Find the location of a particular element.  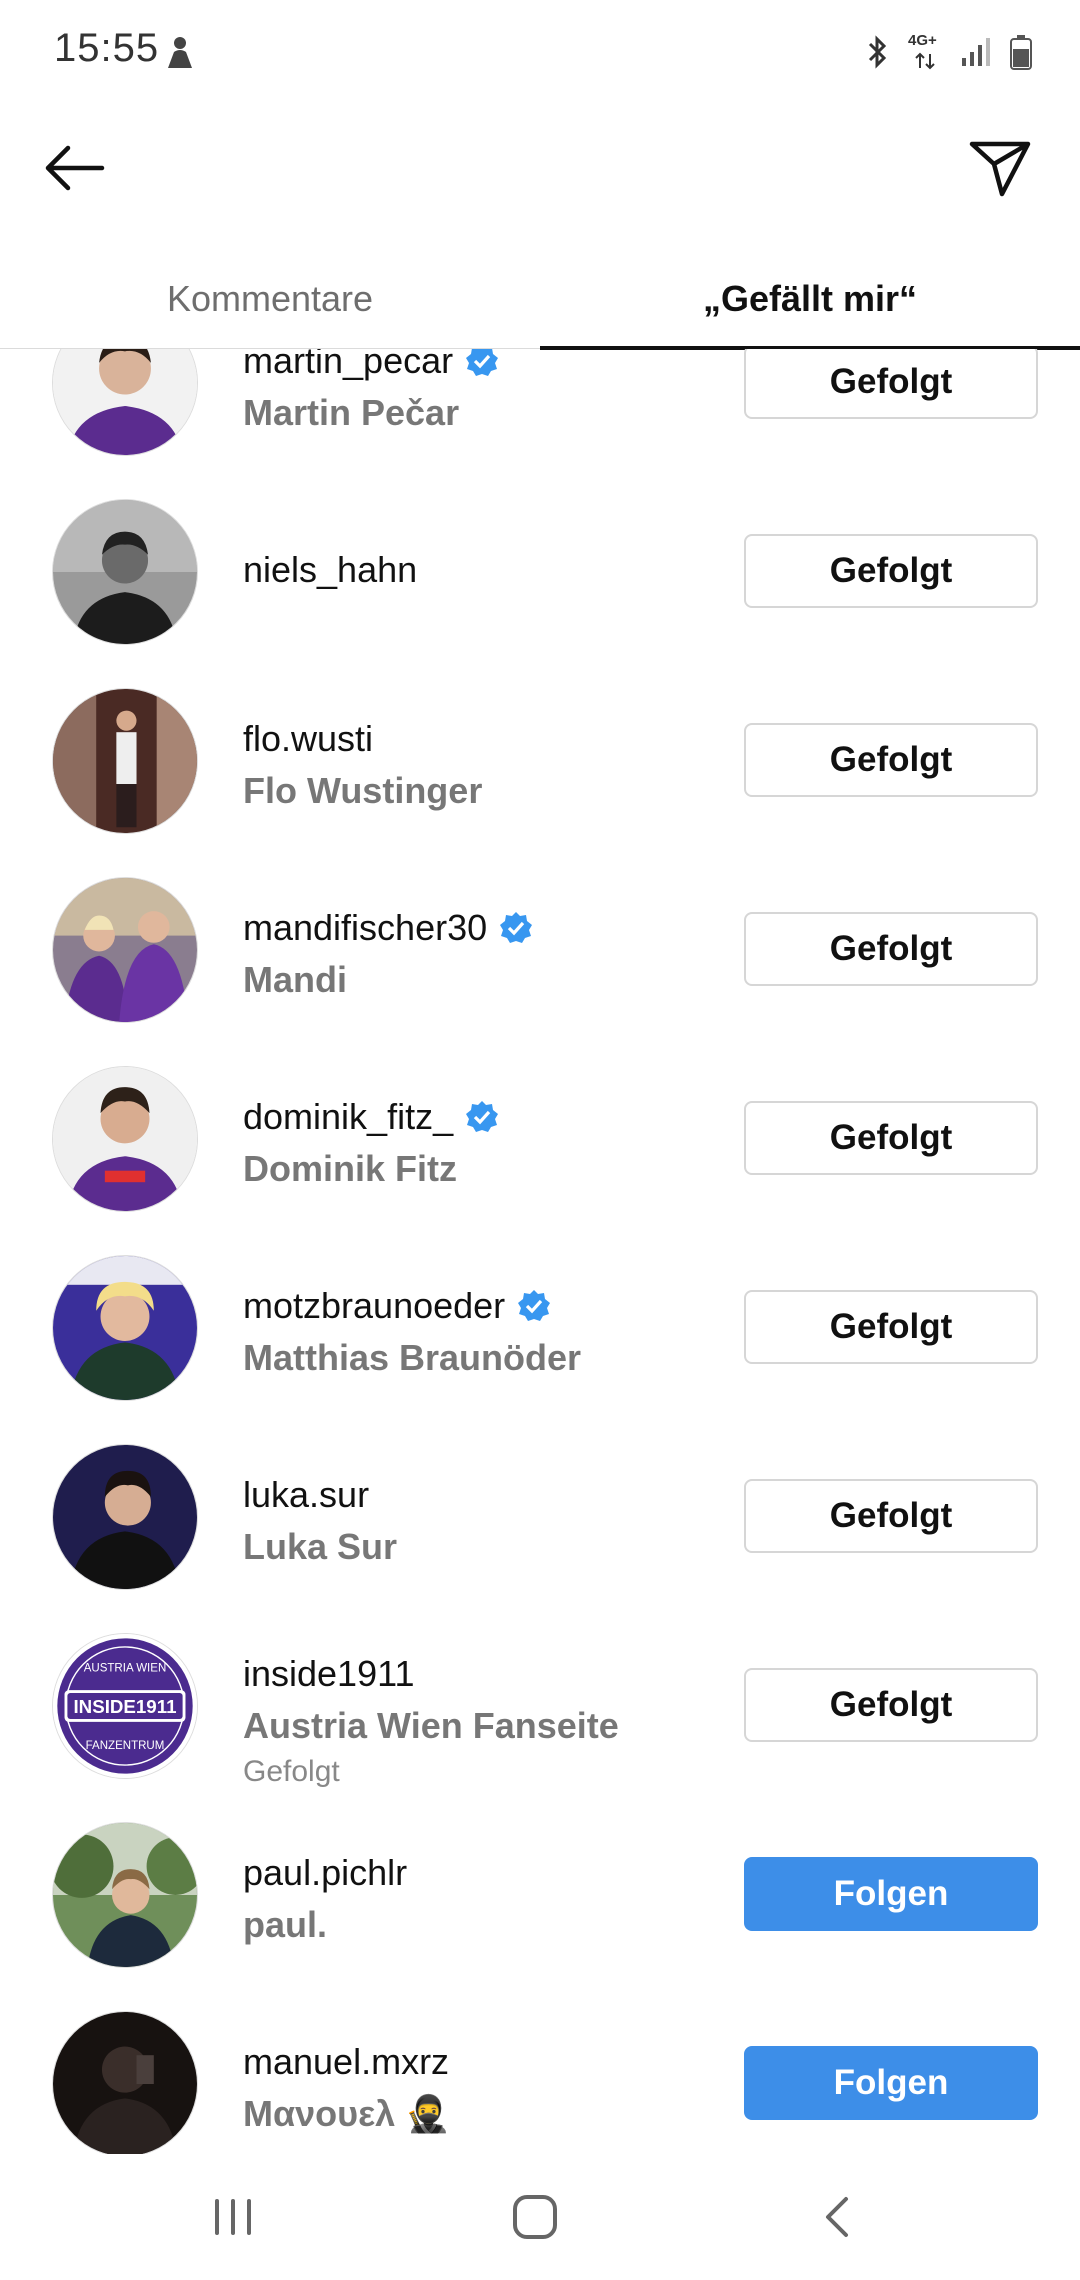

full-name: Matthias Braunöder is located at coordinates (412, 1357).